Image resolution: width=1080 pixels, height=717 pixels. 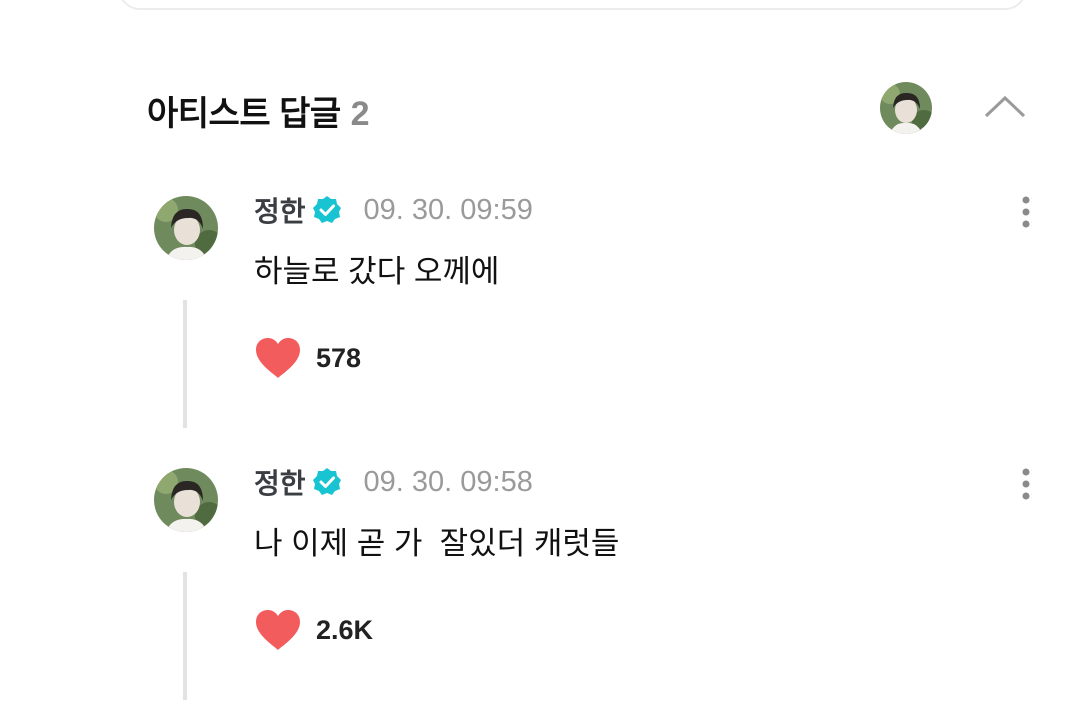 I want to click on like-count: 2.6K, so click(x=345, y=629).